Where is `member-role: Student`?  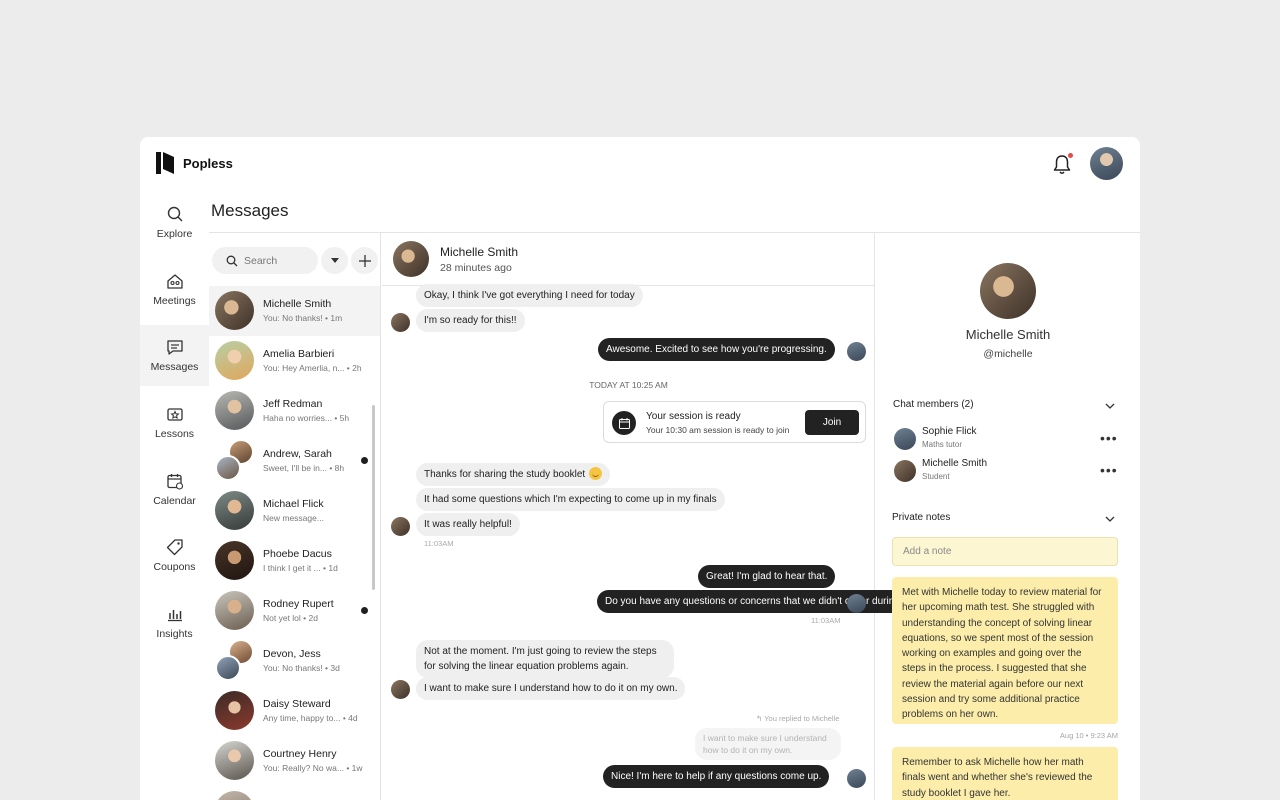 member-role: Student is located at coordinates (936, 476).